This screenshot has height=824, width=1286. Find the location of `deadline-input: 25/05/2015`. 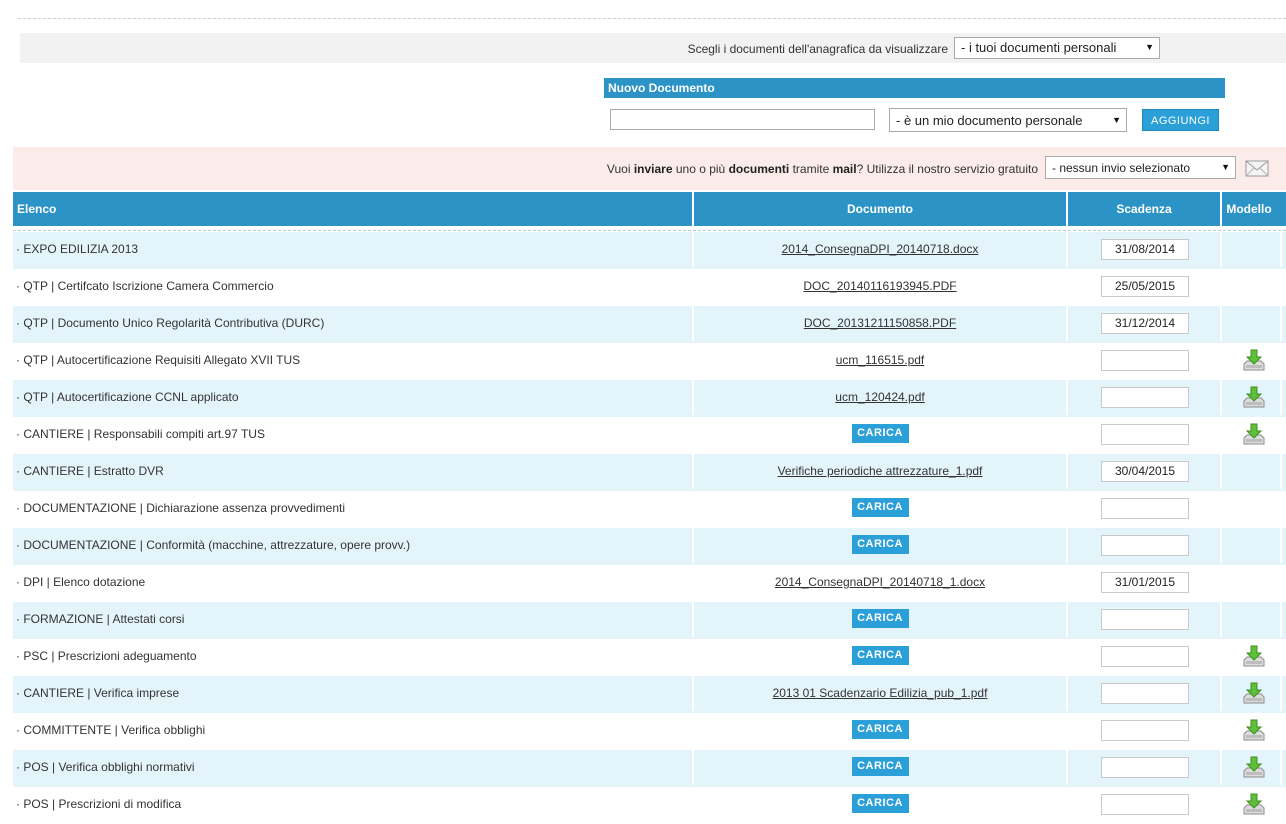

deadline-input: 25/05/2015 is located at coordinates (1145, 286).